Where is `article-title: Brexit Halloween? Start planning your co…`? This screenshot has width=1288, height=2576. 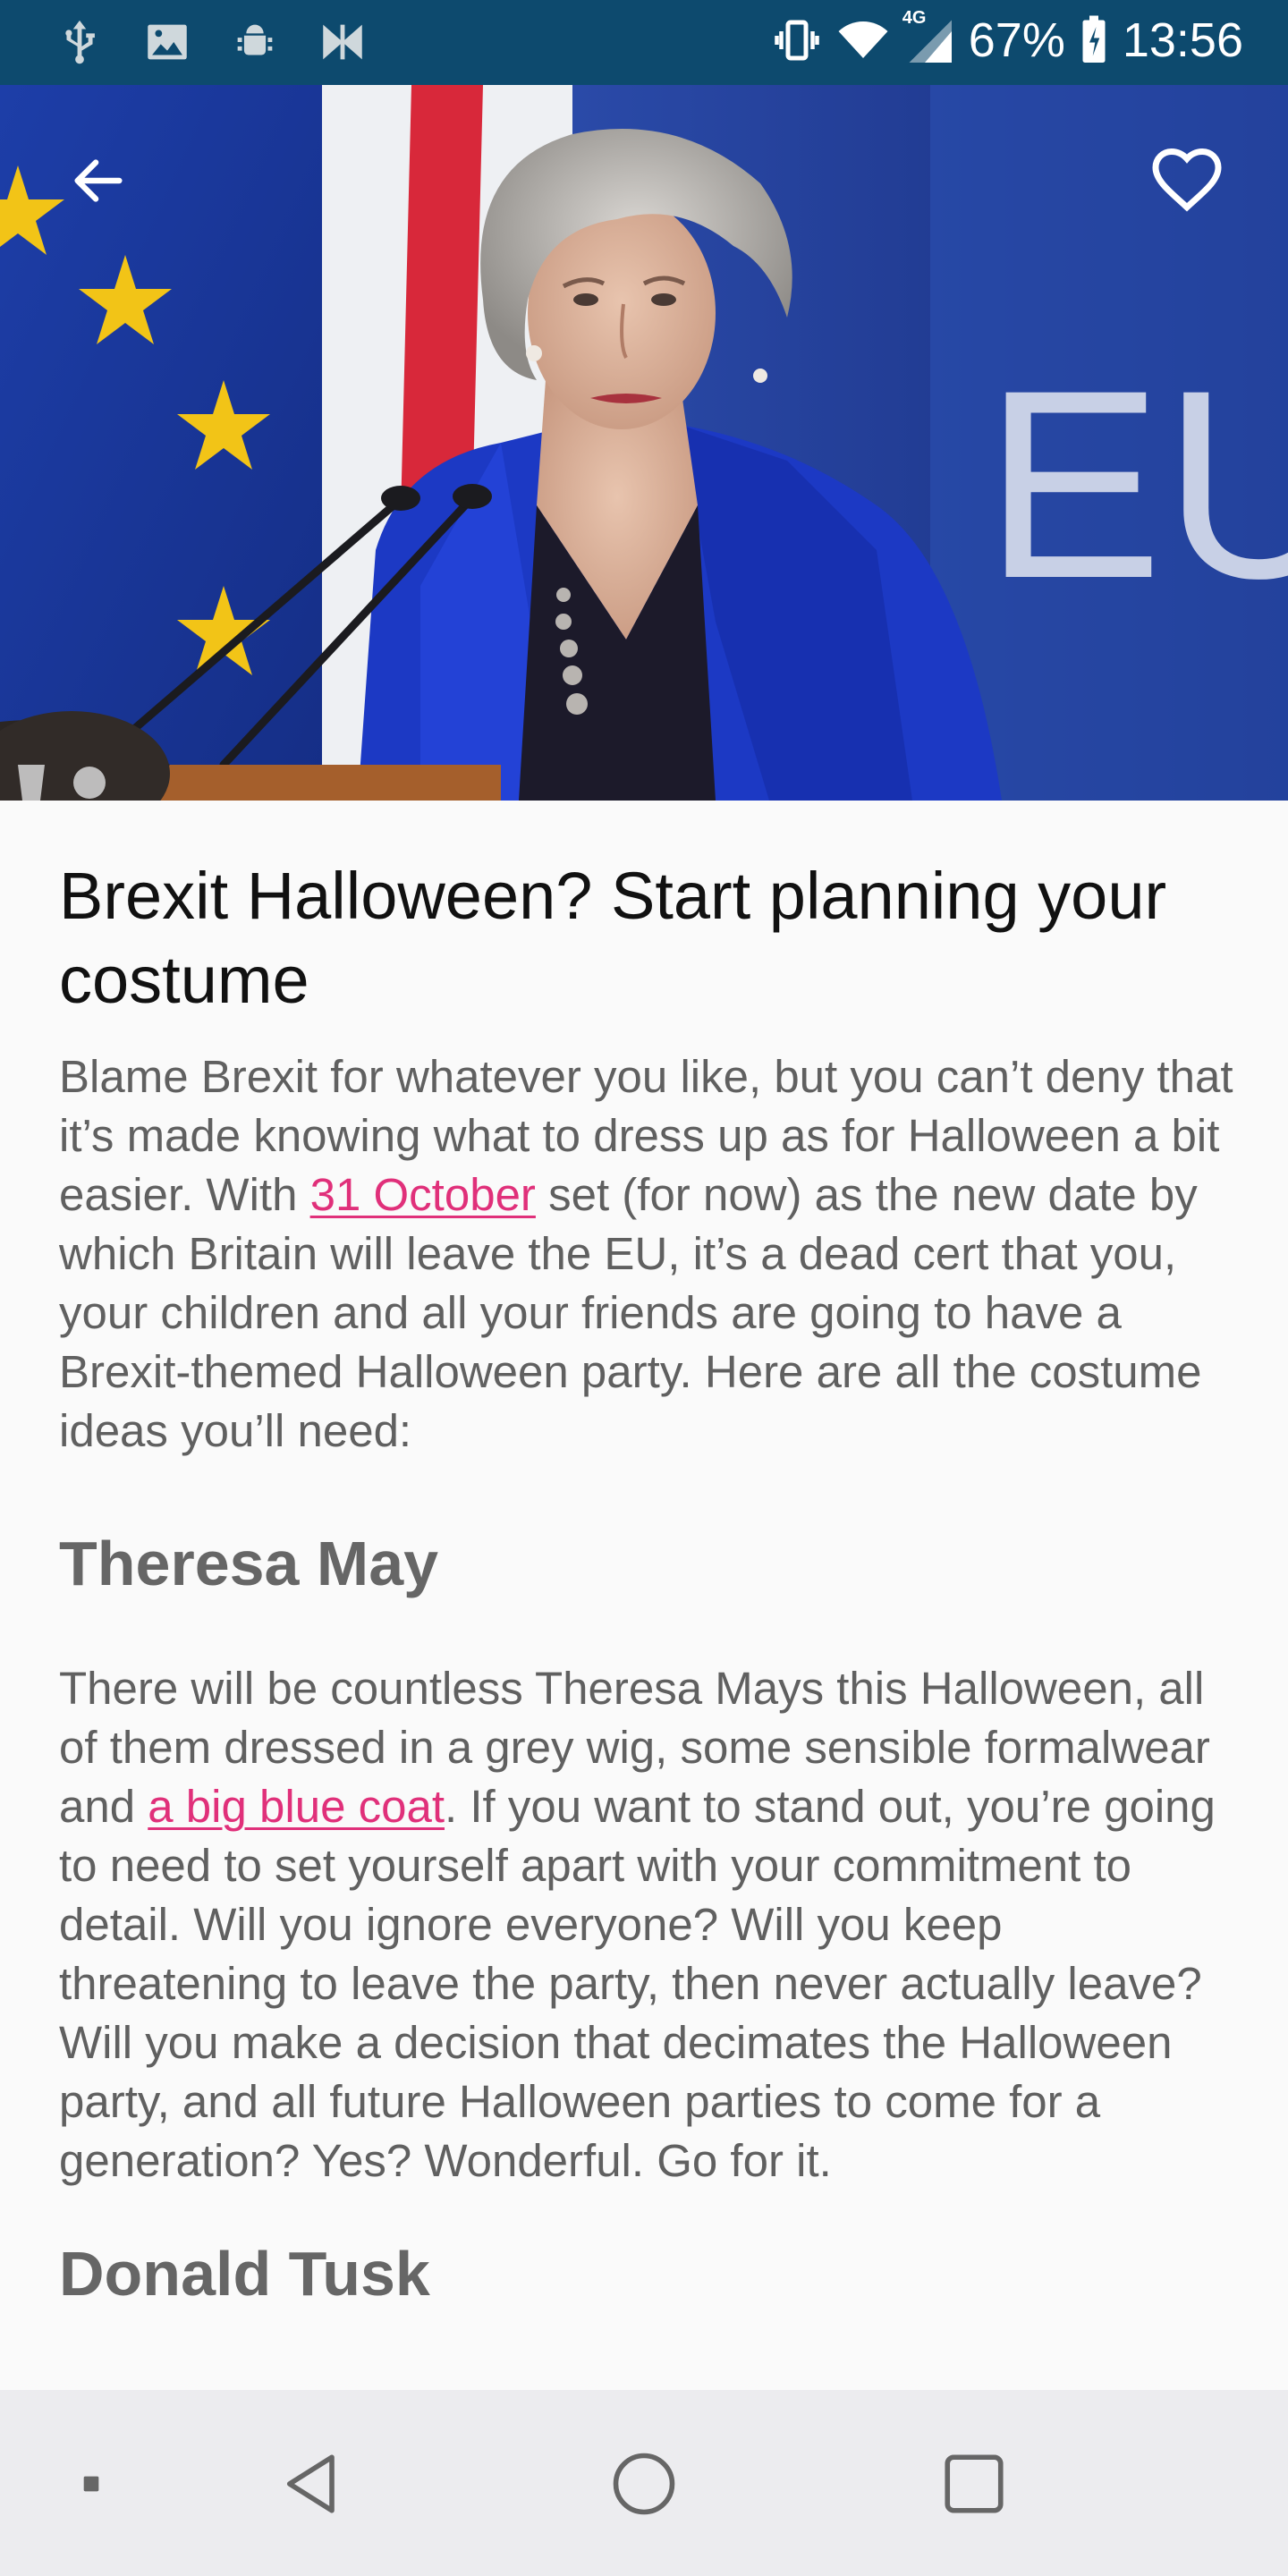 article-title: Brexit Halloween? Start planning your co… is located at coordinates (613, 938).